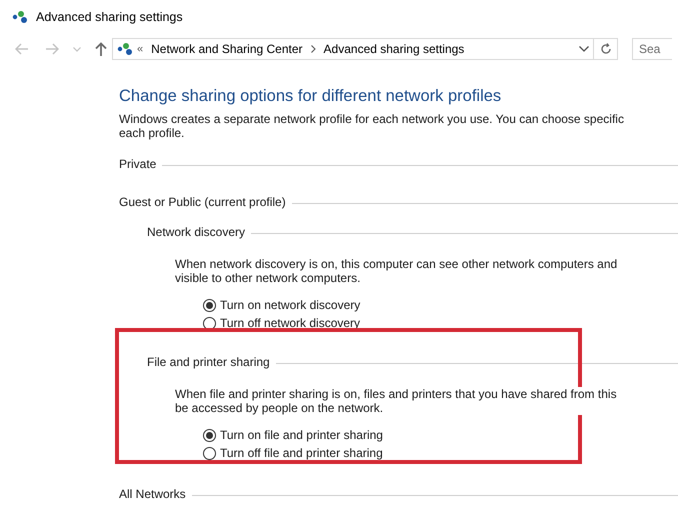 The image size is (678, 521). Describe the element at coordinates (109, 17) in the screenshot. I see `window-title: Advanced sharing settings` at that location.